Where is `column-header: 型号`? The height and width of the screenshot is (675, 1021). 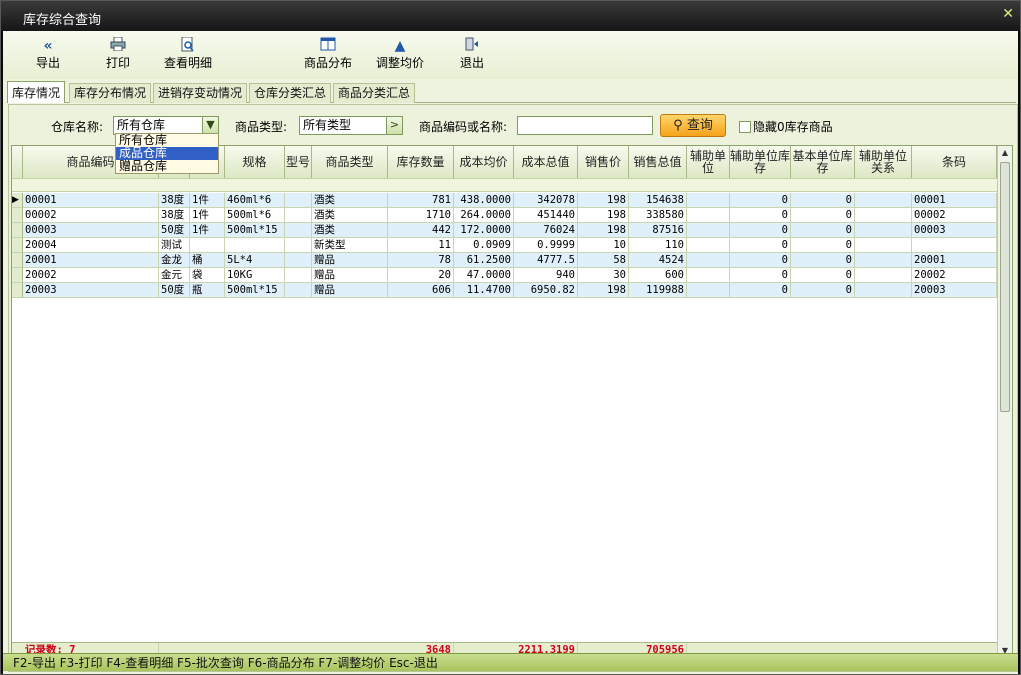
column-header: 型号 is located at coordinates (298, 162).